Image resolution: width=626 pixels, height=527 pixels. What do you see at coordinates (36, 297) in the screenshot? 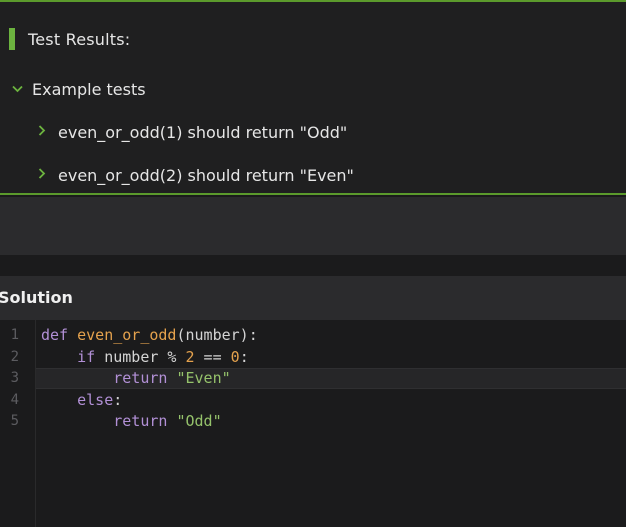
I see `solution-title: Solution` at bounding box center [36, 297].